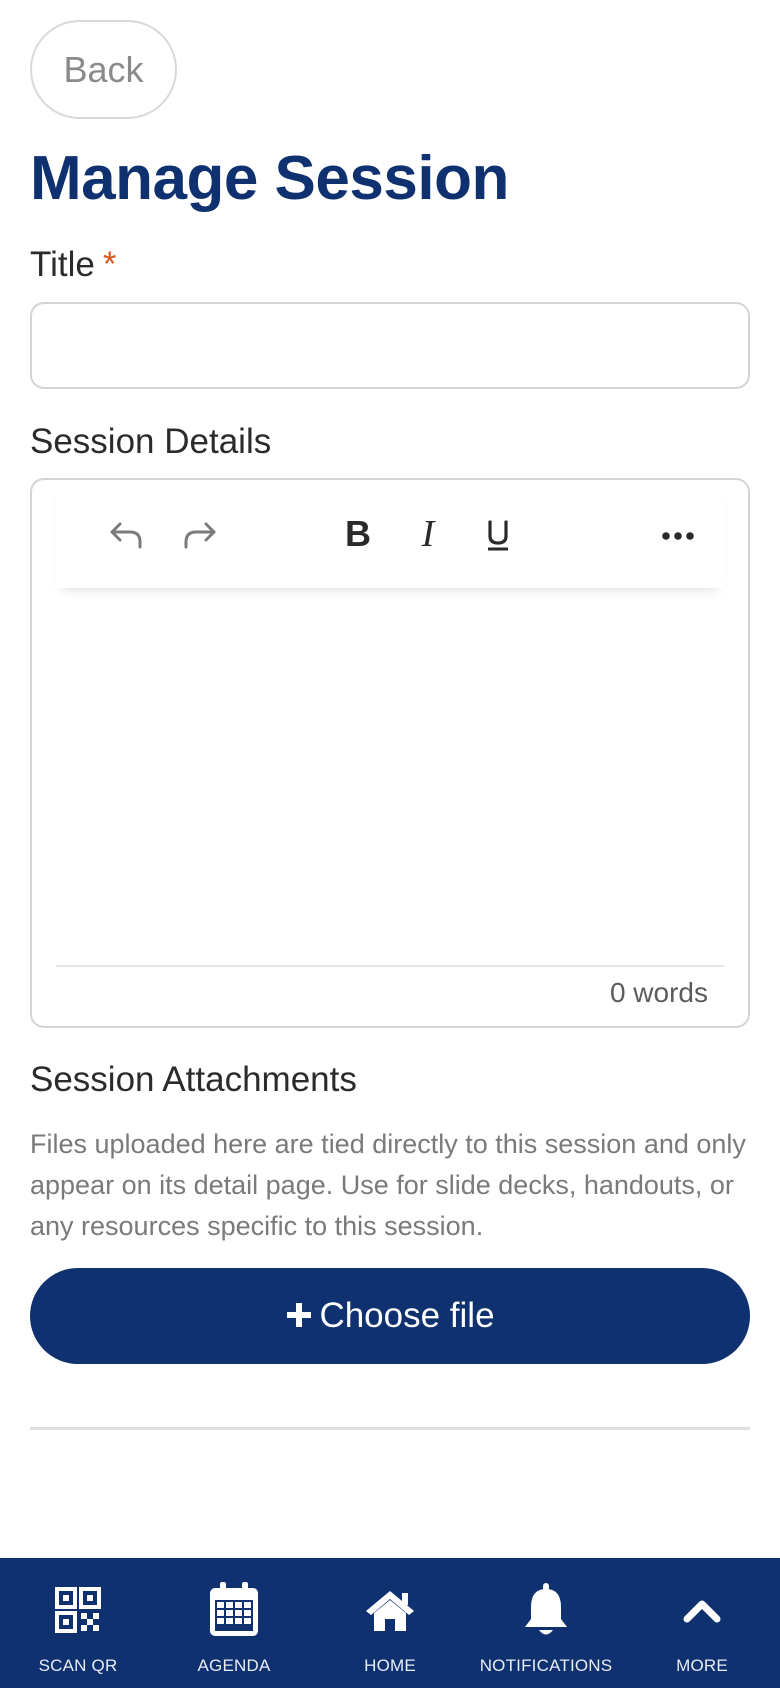  I want to click on editor-divider, so click(390, 966).